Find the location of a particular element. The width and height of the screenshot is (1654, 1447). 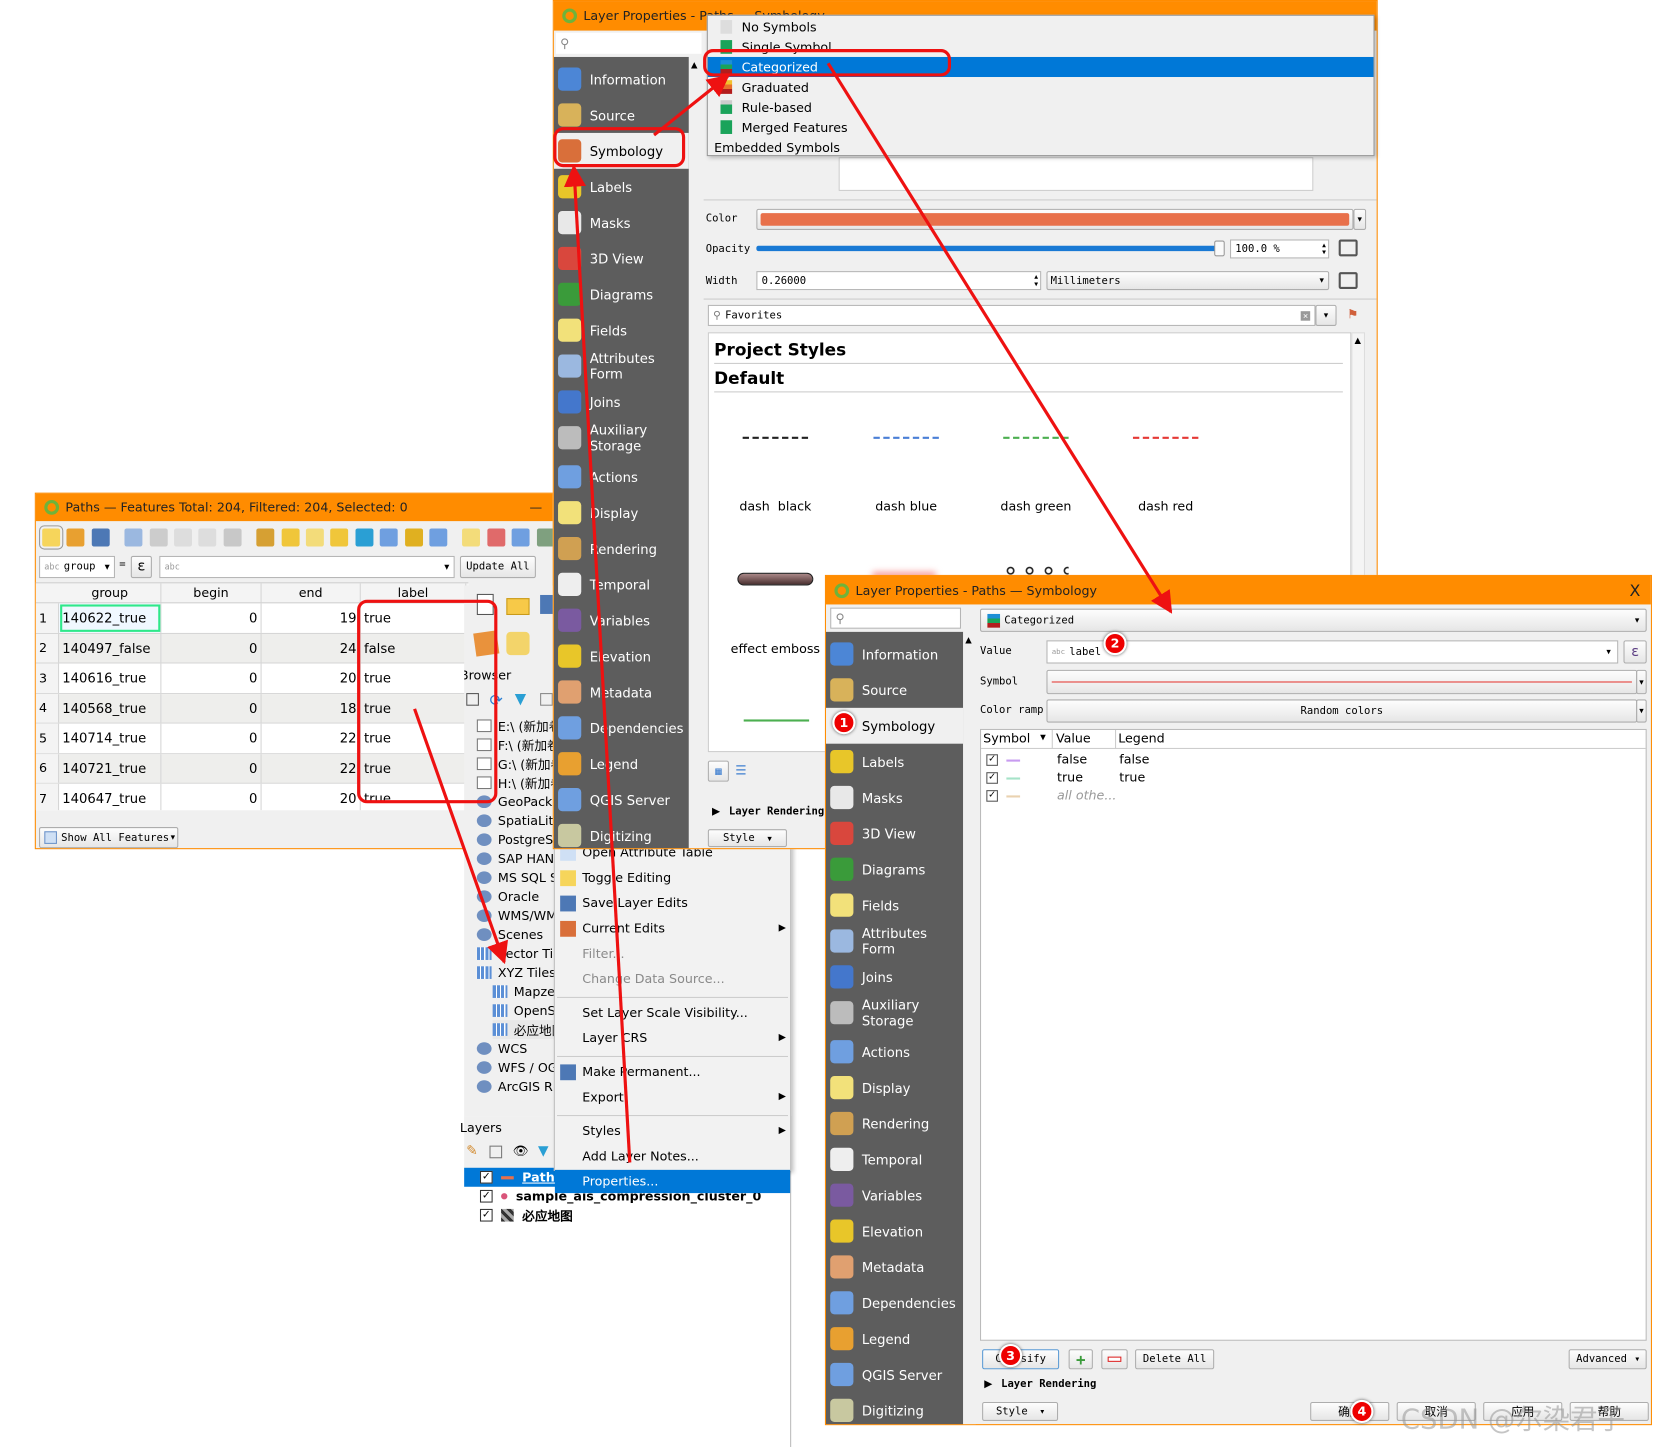

renderer-option-categorized: Categorized is located at coordinates (1040, 67).